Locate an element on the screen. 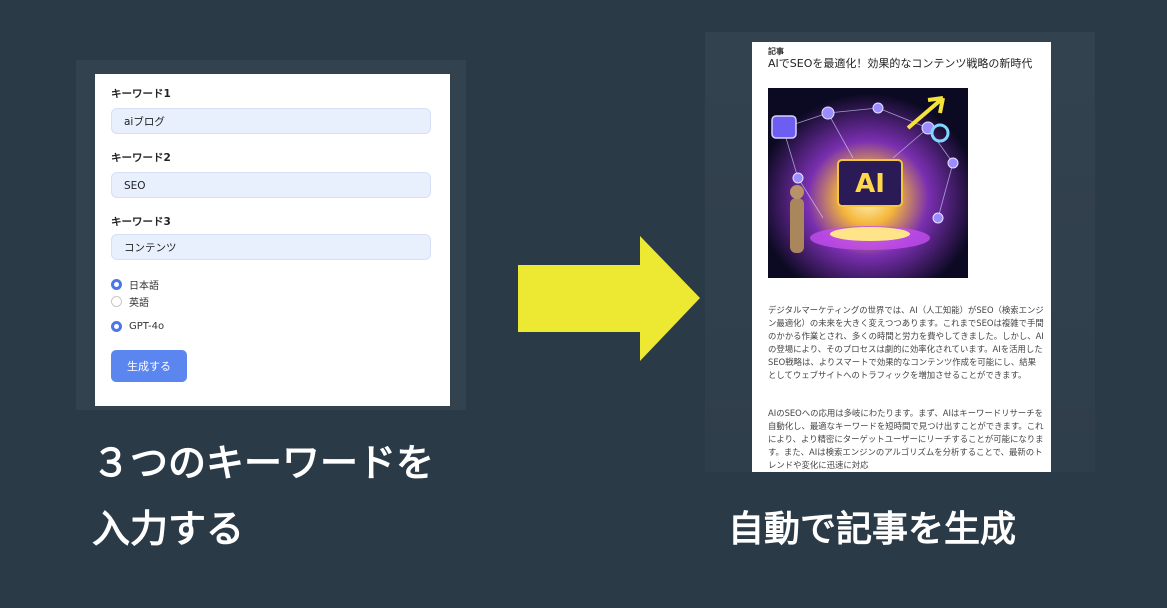  generate-button: 生成する is located at coordinates (149, 366).